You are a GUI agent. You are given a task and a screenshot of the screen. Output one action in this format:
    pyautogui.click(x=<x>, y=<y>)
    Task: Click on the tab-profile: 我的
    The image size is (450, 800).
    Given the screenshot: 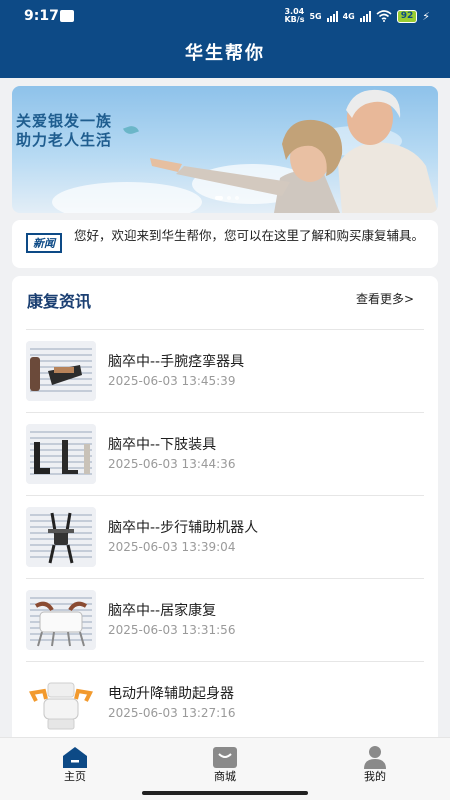 What is the action you would take?
    pyautogui.click(x=375, y=763)
    